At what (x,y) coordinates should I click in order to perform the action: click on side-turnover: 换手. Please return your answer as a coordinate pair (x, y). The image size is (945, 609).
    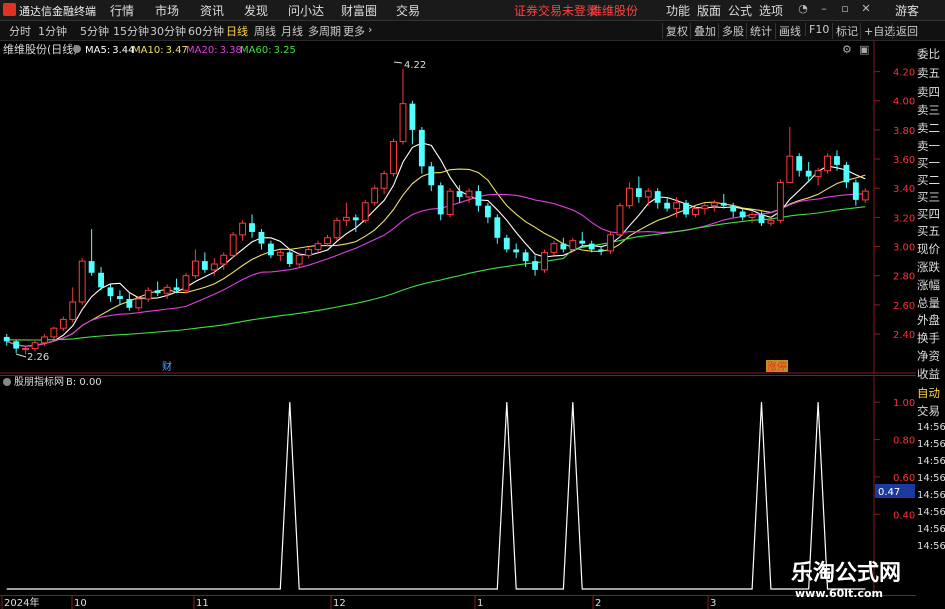
    Looking at the image, I should click on (931, 338).